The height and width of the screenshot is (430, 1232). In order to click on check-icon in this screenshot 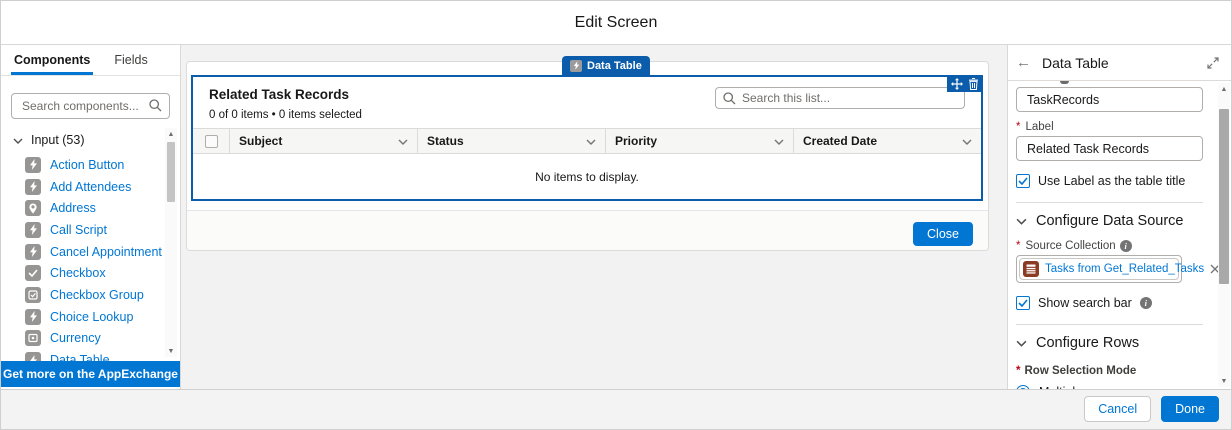, I will do `click(33, 273)`.